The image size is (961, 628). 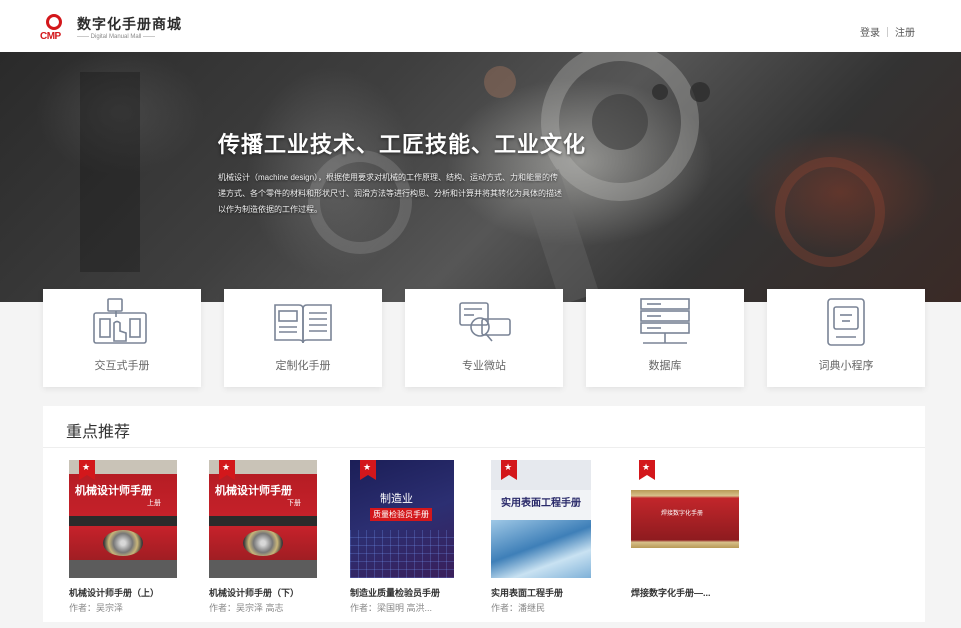 What do you see at coordinates (123, 519) in the screenshot?
I see `book-cover: 机械设计师手册 上册` at bounding box center [123, 519].